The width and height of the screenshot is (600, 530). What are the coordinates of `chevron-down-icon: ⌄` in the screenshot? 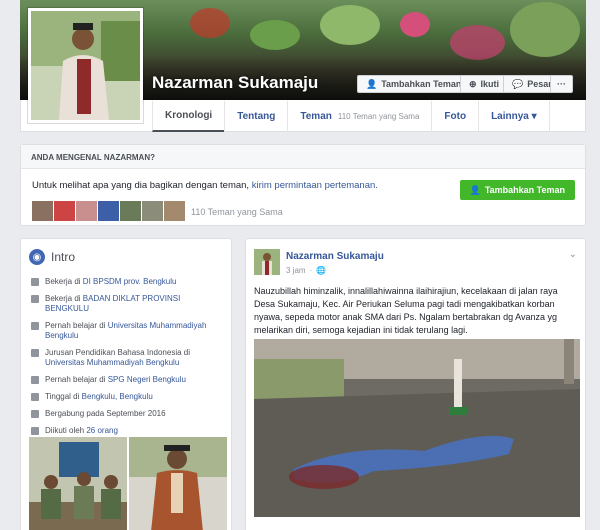 It's located at (573, 254).